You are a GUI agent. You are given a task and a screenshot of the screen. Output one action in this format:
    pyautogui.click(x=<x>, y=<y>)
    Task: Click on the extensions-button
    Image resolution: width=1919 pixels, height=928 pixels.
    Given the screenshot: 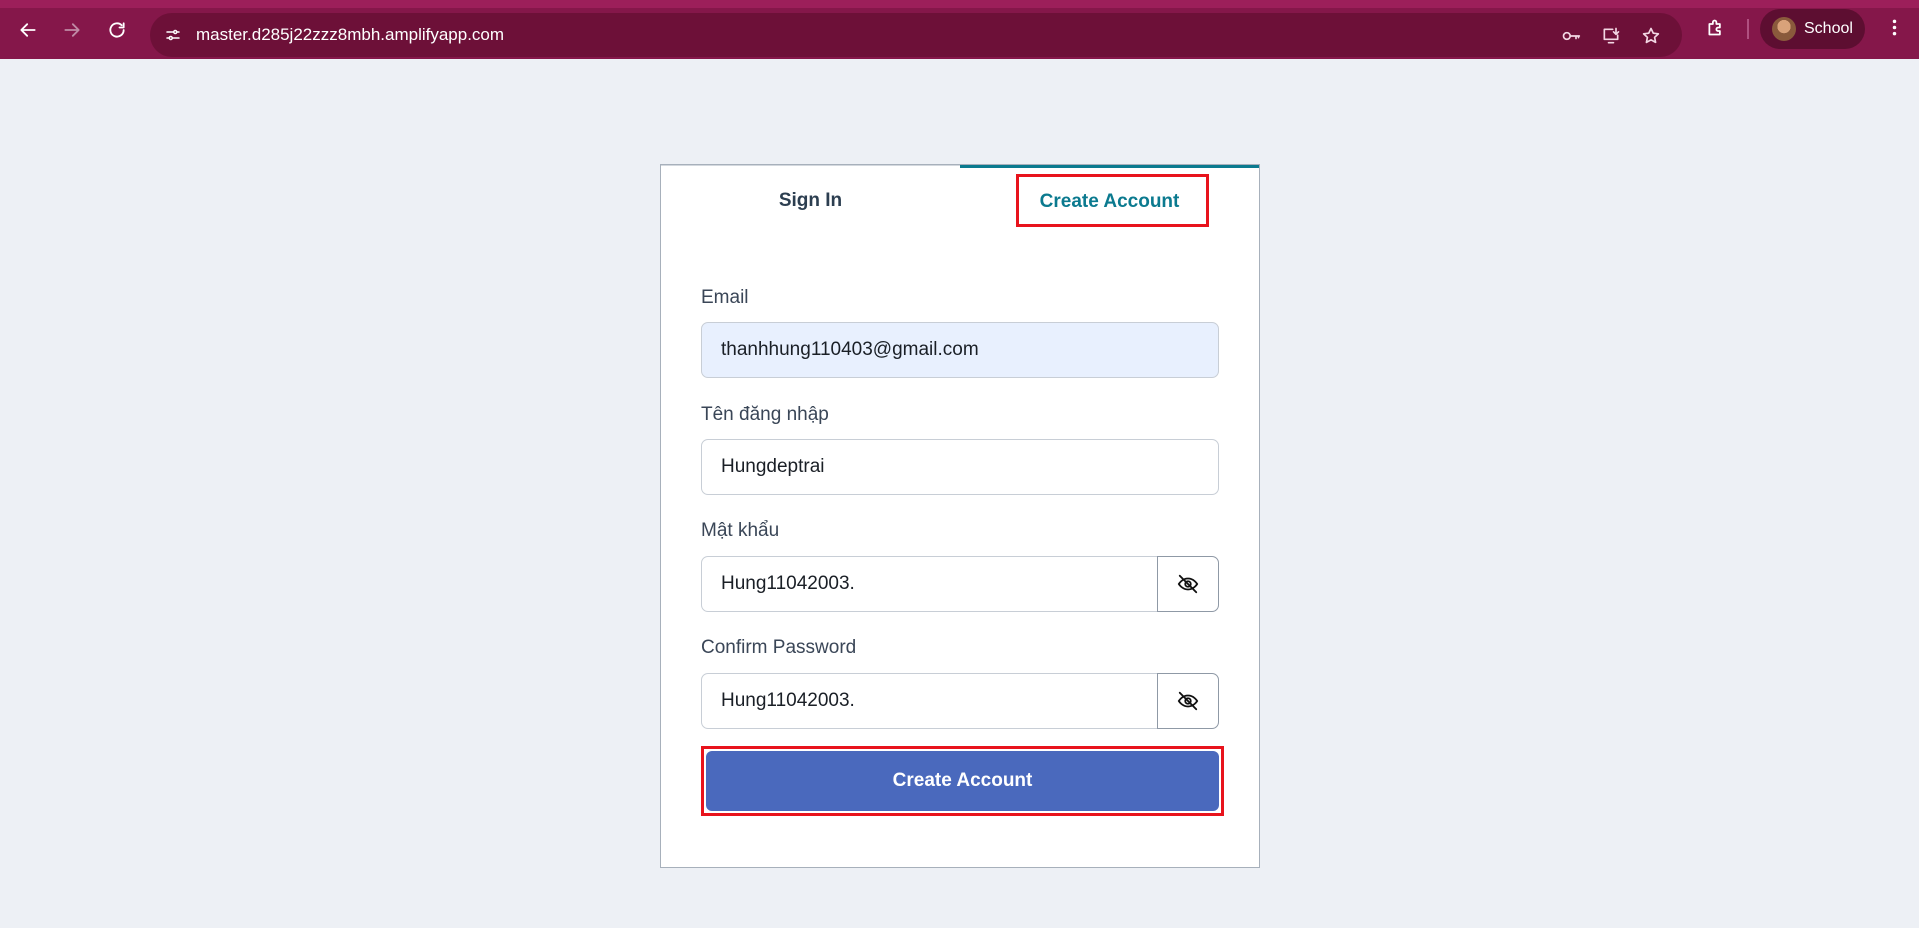 What is the action you would take?
    pyautogui.click(x=1715, y=27)
    